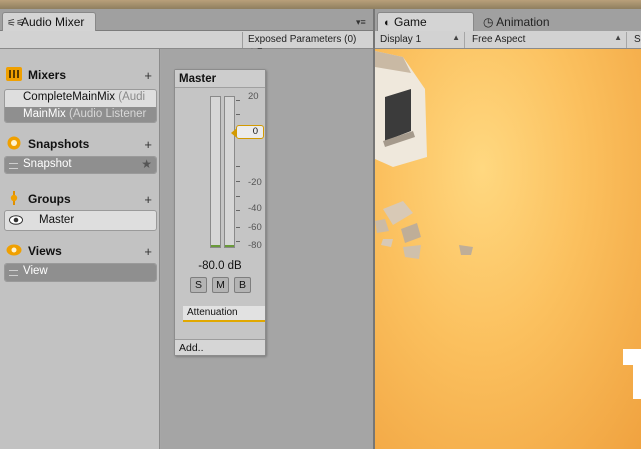  I want to click on audio-mixer-tab: ⚟⚟Audio Mixer, so click(49, 22).